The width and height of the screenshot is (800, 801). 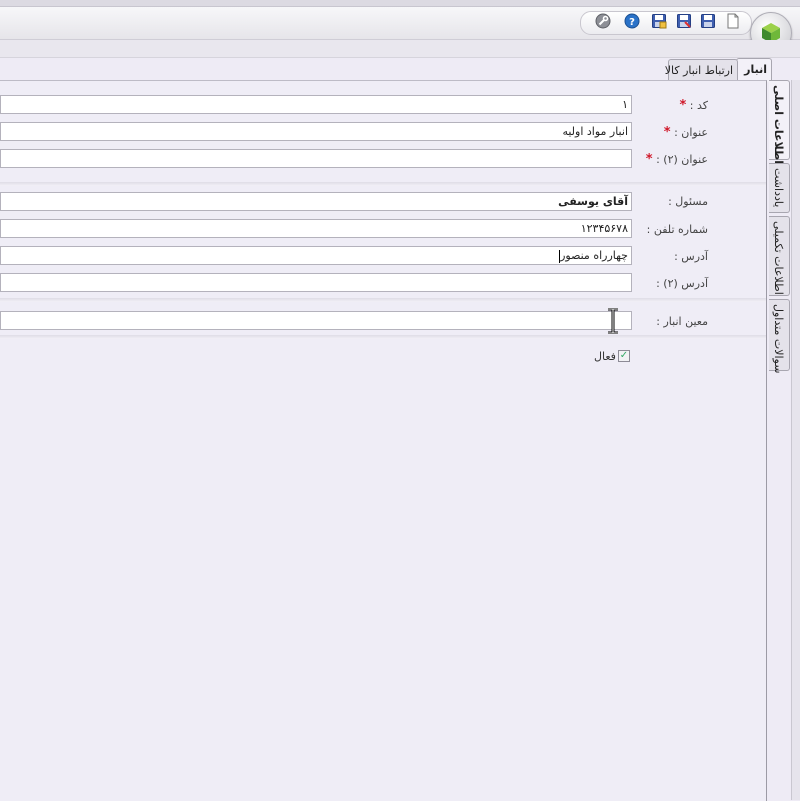 What do you see at coordinates (676, 159) in the screenshot?
I see `title2-label: عنوان (۲) : *` at bounding box center [676, 159].